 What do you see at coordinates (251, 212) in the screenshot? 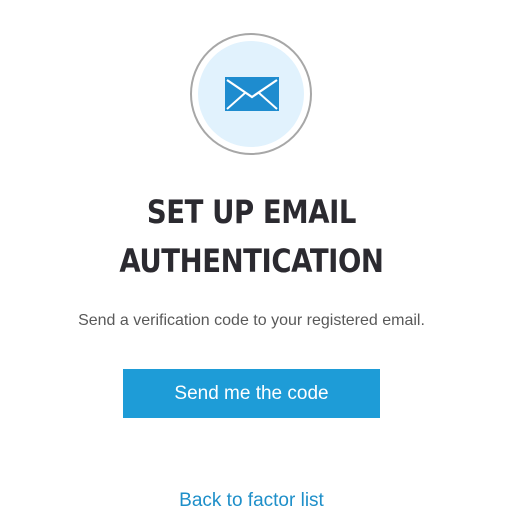
I see `page-title-line-1: SET UP EMAIL` at bounding box center [251, 212].